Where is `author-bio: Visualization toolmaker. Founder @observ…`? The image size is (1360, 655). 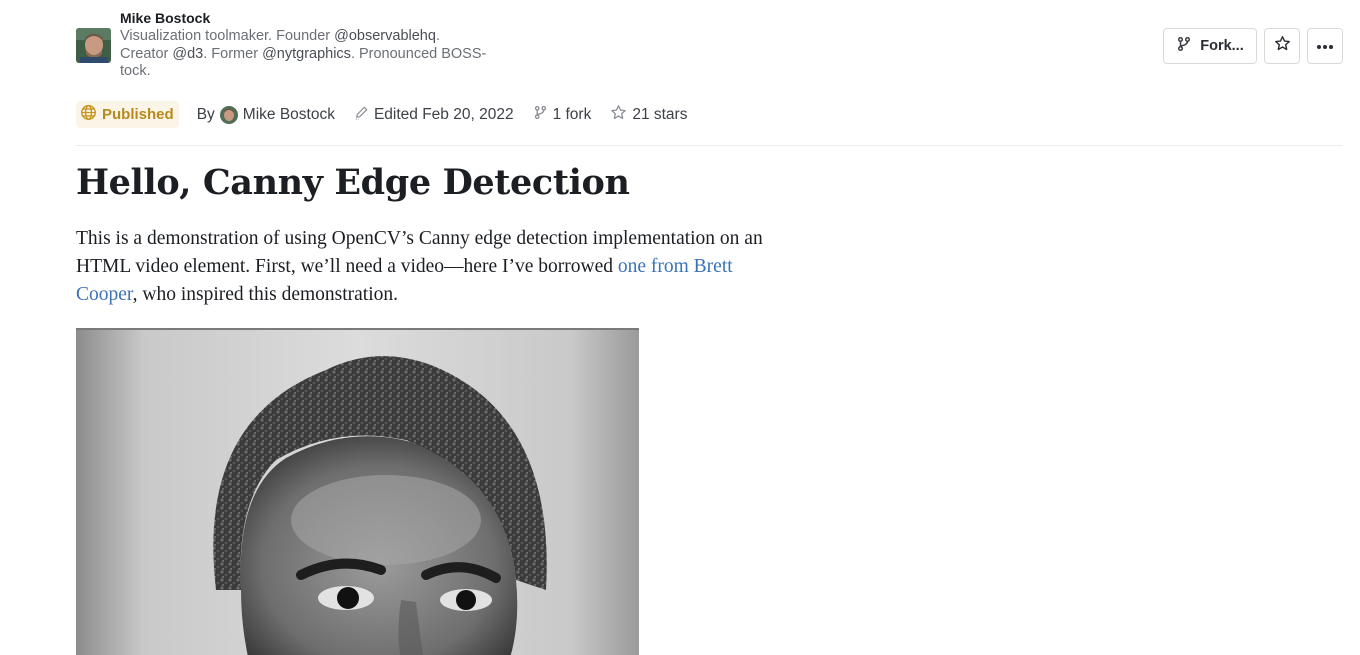
author-bio: Visualization toolmaker. Founder @observ… is located at coordinates (303, 53).